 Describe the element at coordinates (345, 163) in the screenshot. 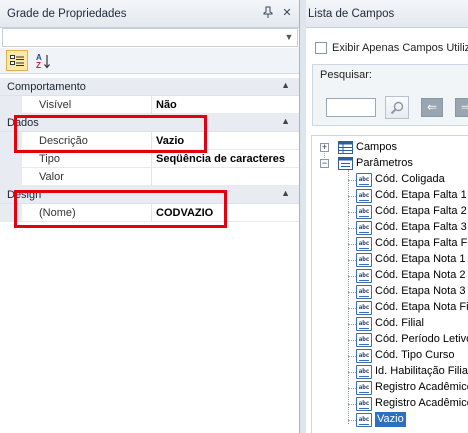

I see `parameters-icon` at that location.